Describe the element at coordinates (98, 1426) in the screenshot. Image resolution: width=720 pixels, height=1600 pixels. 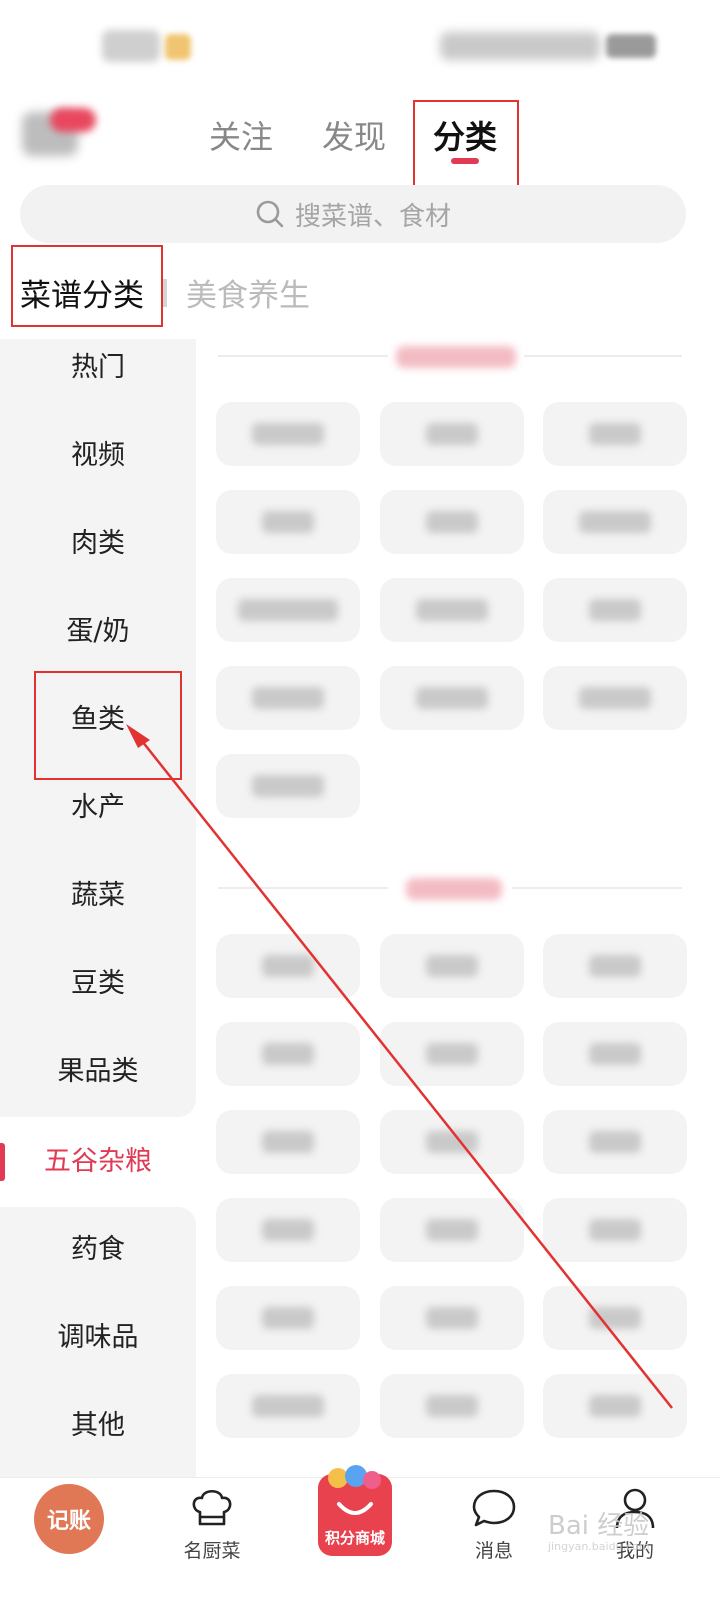
I see `sidebar-item-other: 其他` at that location.